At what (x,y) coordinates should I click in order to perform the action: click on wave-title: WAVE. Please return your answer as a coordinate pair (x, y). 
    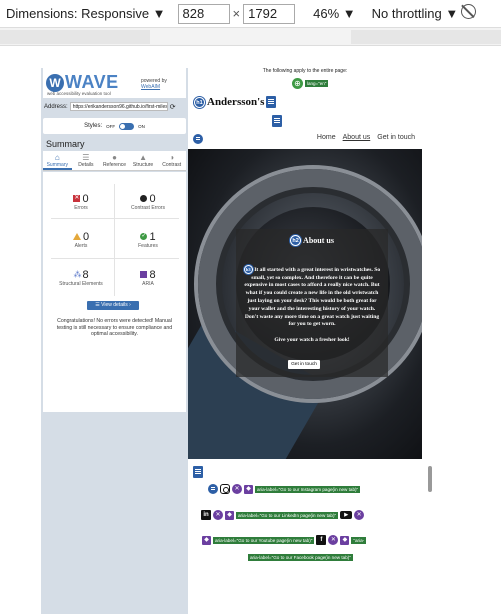
    Looking at the image, I should click on (92, 82).